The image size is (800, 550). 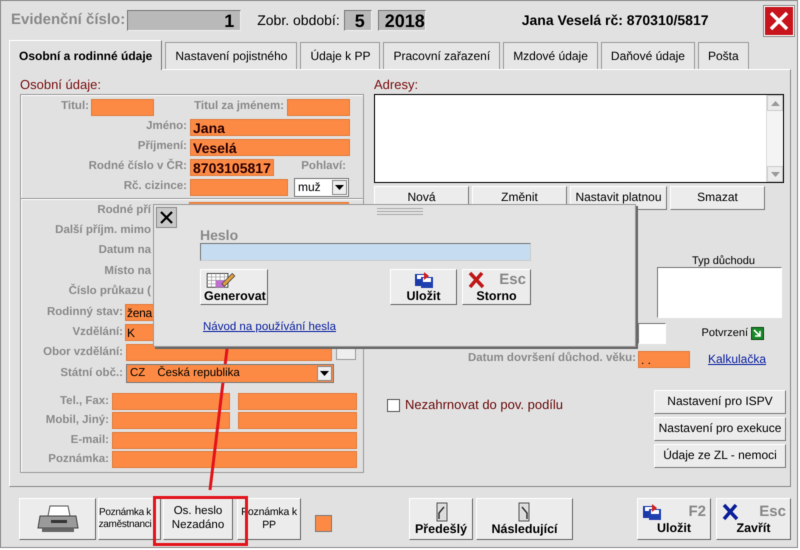 I want to click on field-label: Typ důchodu, so click(x=723, y=260).